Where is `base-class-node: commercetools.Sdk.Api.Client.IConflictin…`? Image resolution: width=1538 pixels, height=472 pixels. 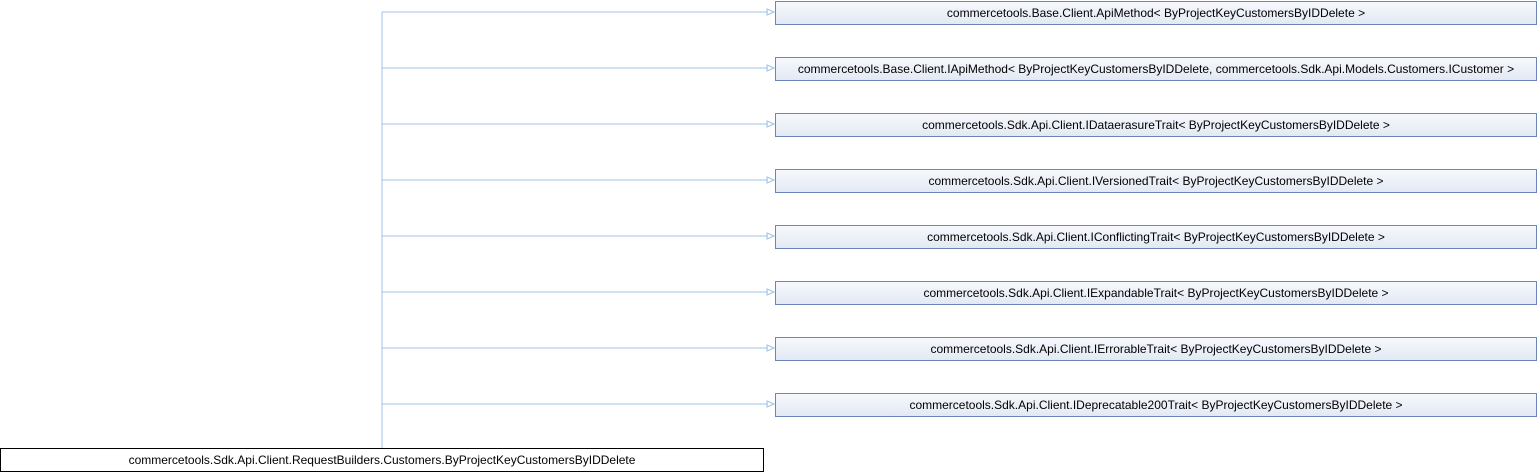
base-class-node: commercetools.Sdk.Api.Client.IConflictin… is located at coordinates (1156, 237).